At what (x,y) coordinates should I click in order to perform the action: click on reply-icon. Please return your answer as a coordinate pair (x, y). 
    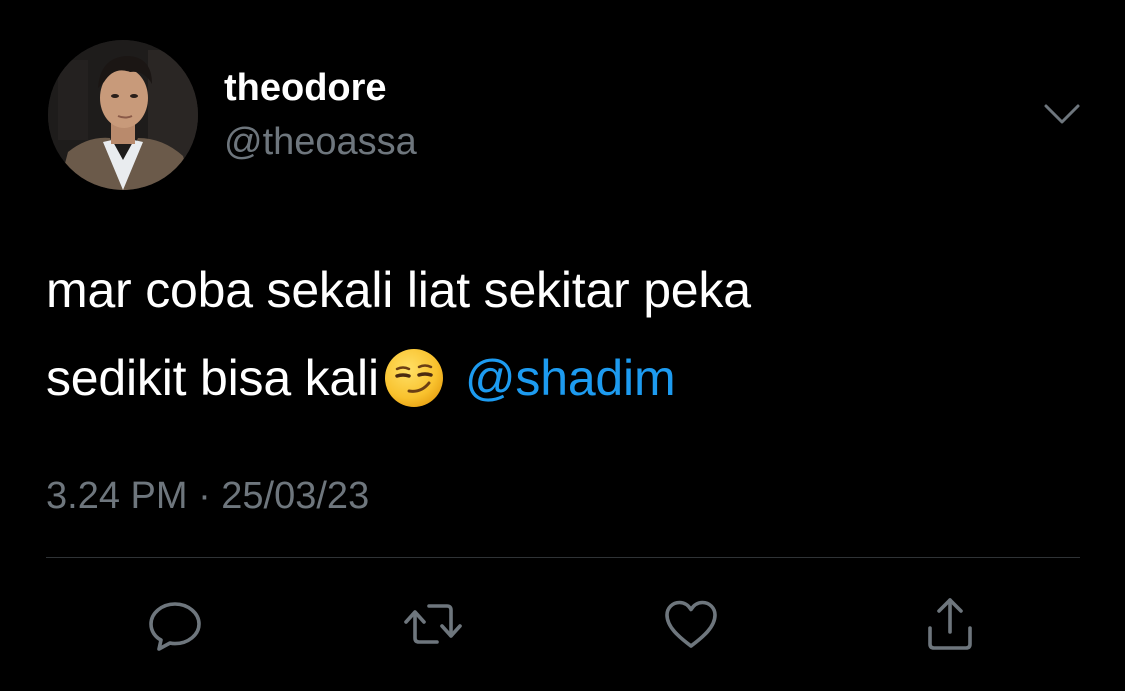
    Looking at the image, I should click on (175, 624).